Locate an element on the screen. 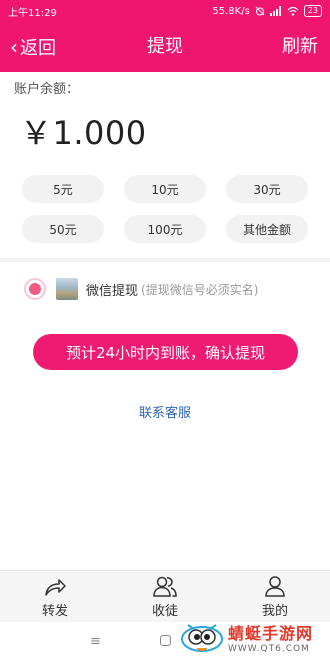 This screenshot has height=660, width=330. tab-share: 转发 is located at coordinates (55, 596).